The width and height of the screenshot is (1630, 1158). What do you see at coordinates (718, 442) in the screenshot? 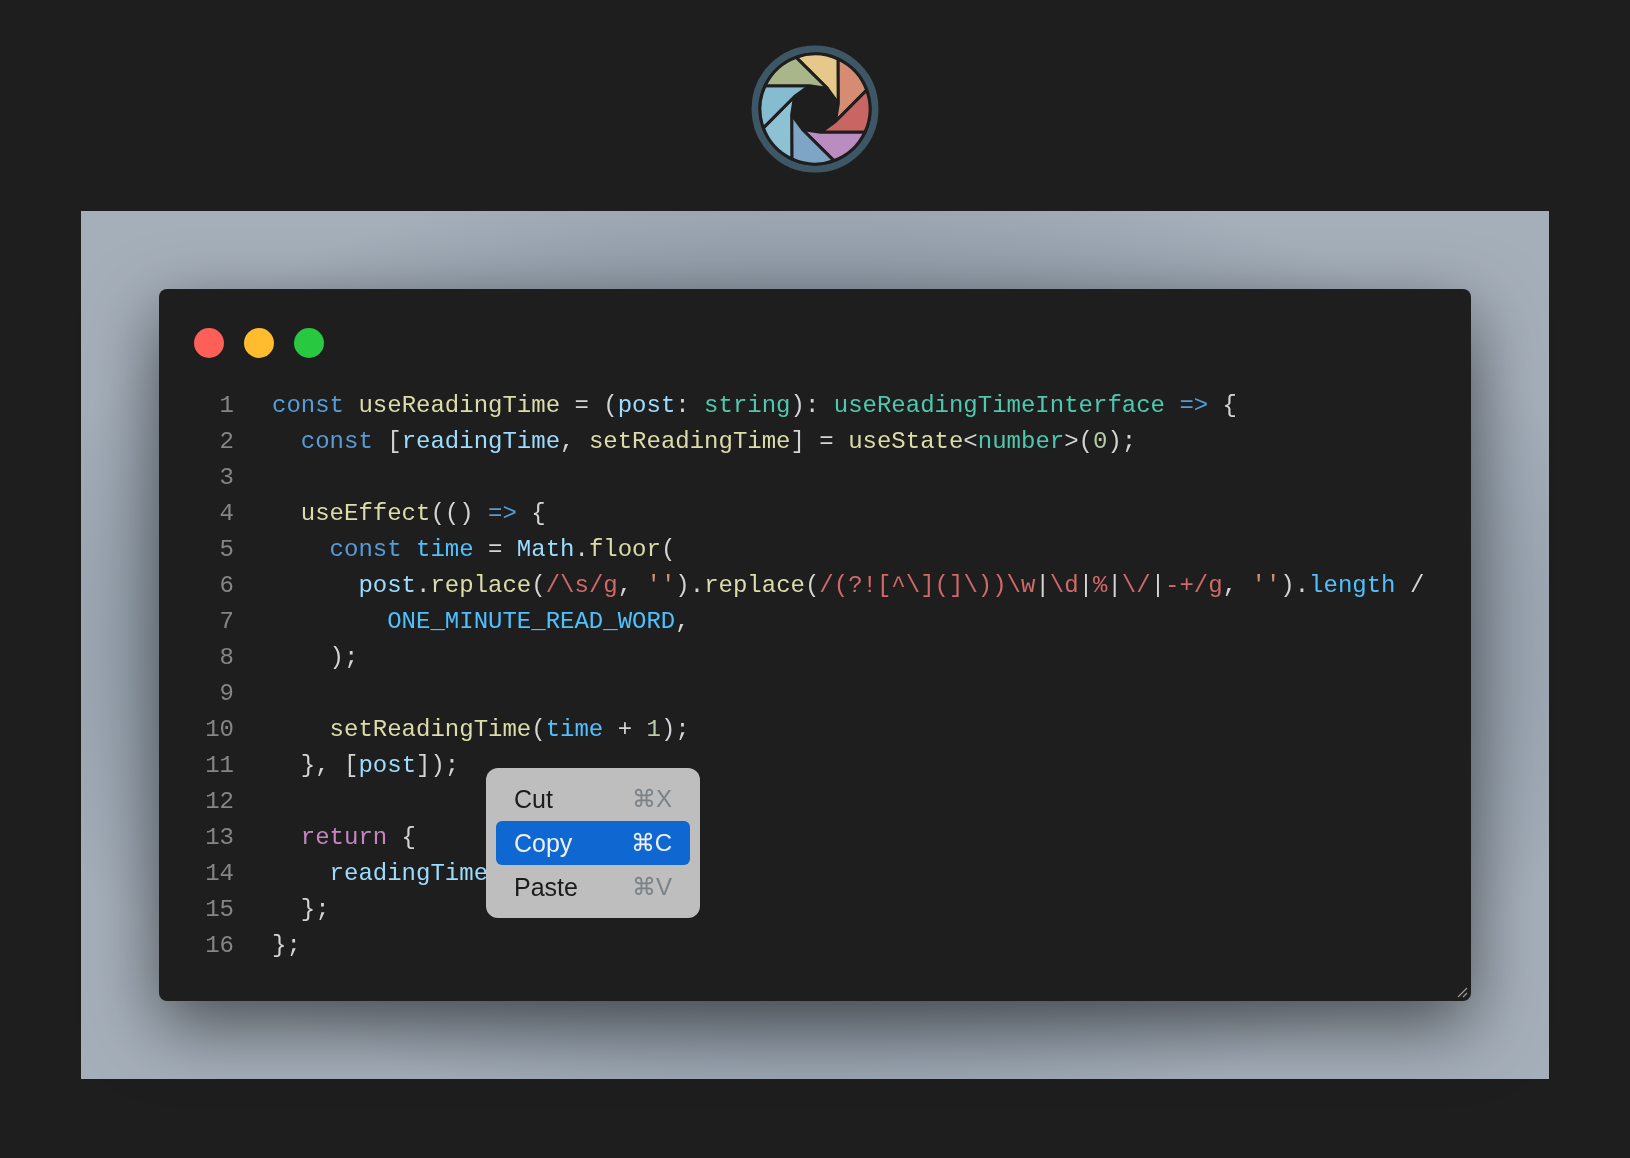
I see `code-line: const [readingTime, setReadingTime] = useState<number>(0);` at bounding box center [718, 442].